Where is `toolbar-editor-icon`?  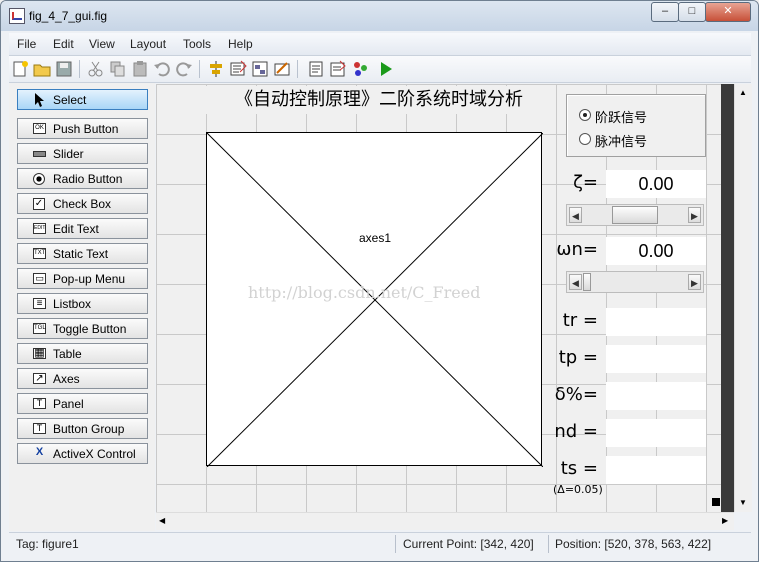 toolbar-editor-icon is located at coordinates (282, 69).